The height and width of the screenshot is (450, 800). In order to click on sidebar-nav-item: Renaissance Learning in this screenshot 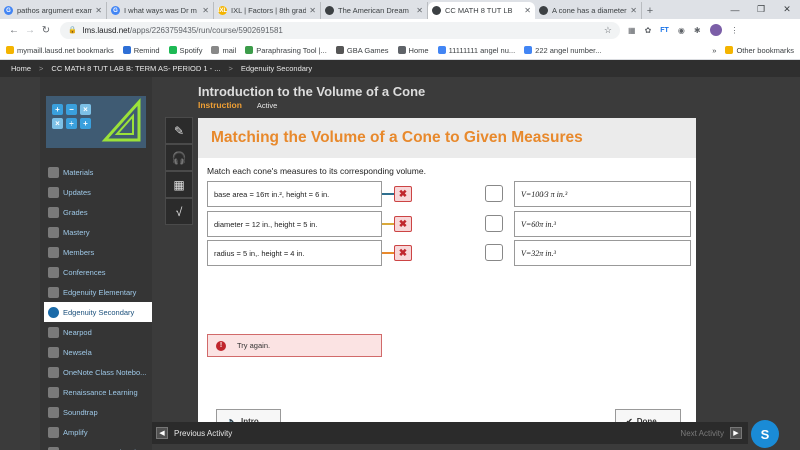, I will do `click(96, 392)`.